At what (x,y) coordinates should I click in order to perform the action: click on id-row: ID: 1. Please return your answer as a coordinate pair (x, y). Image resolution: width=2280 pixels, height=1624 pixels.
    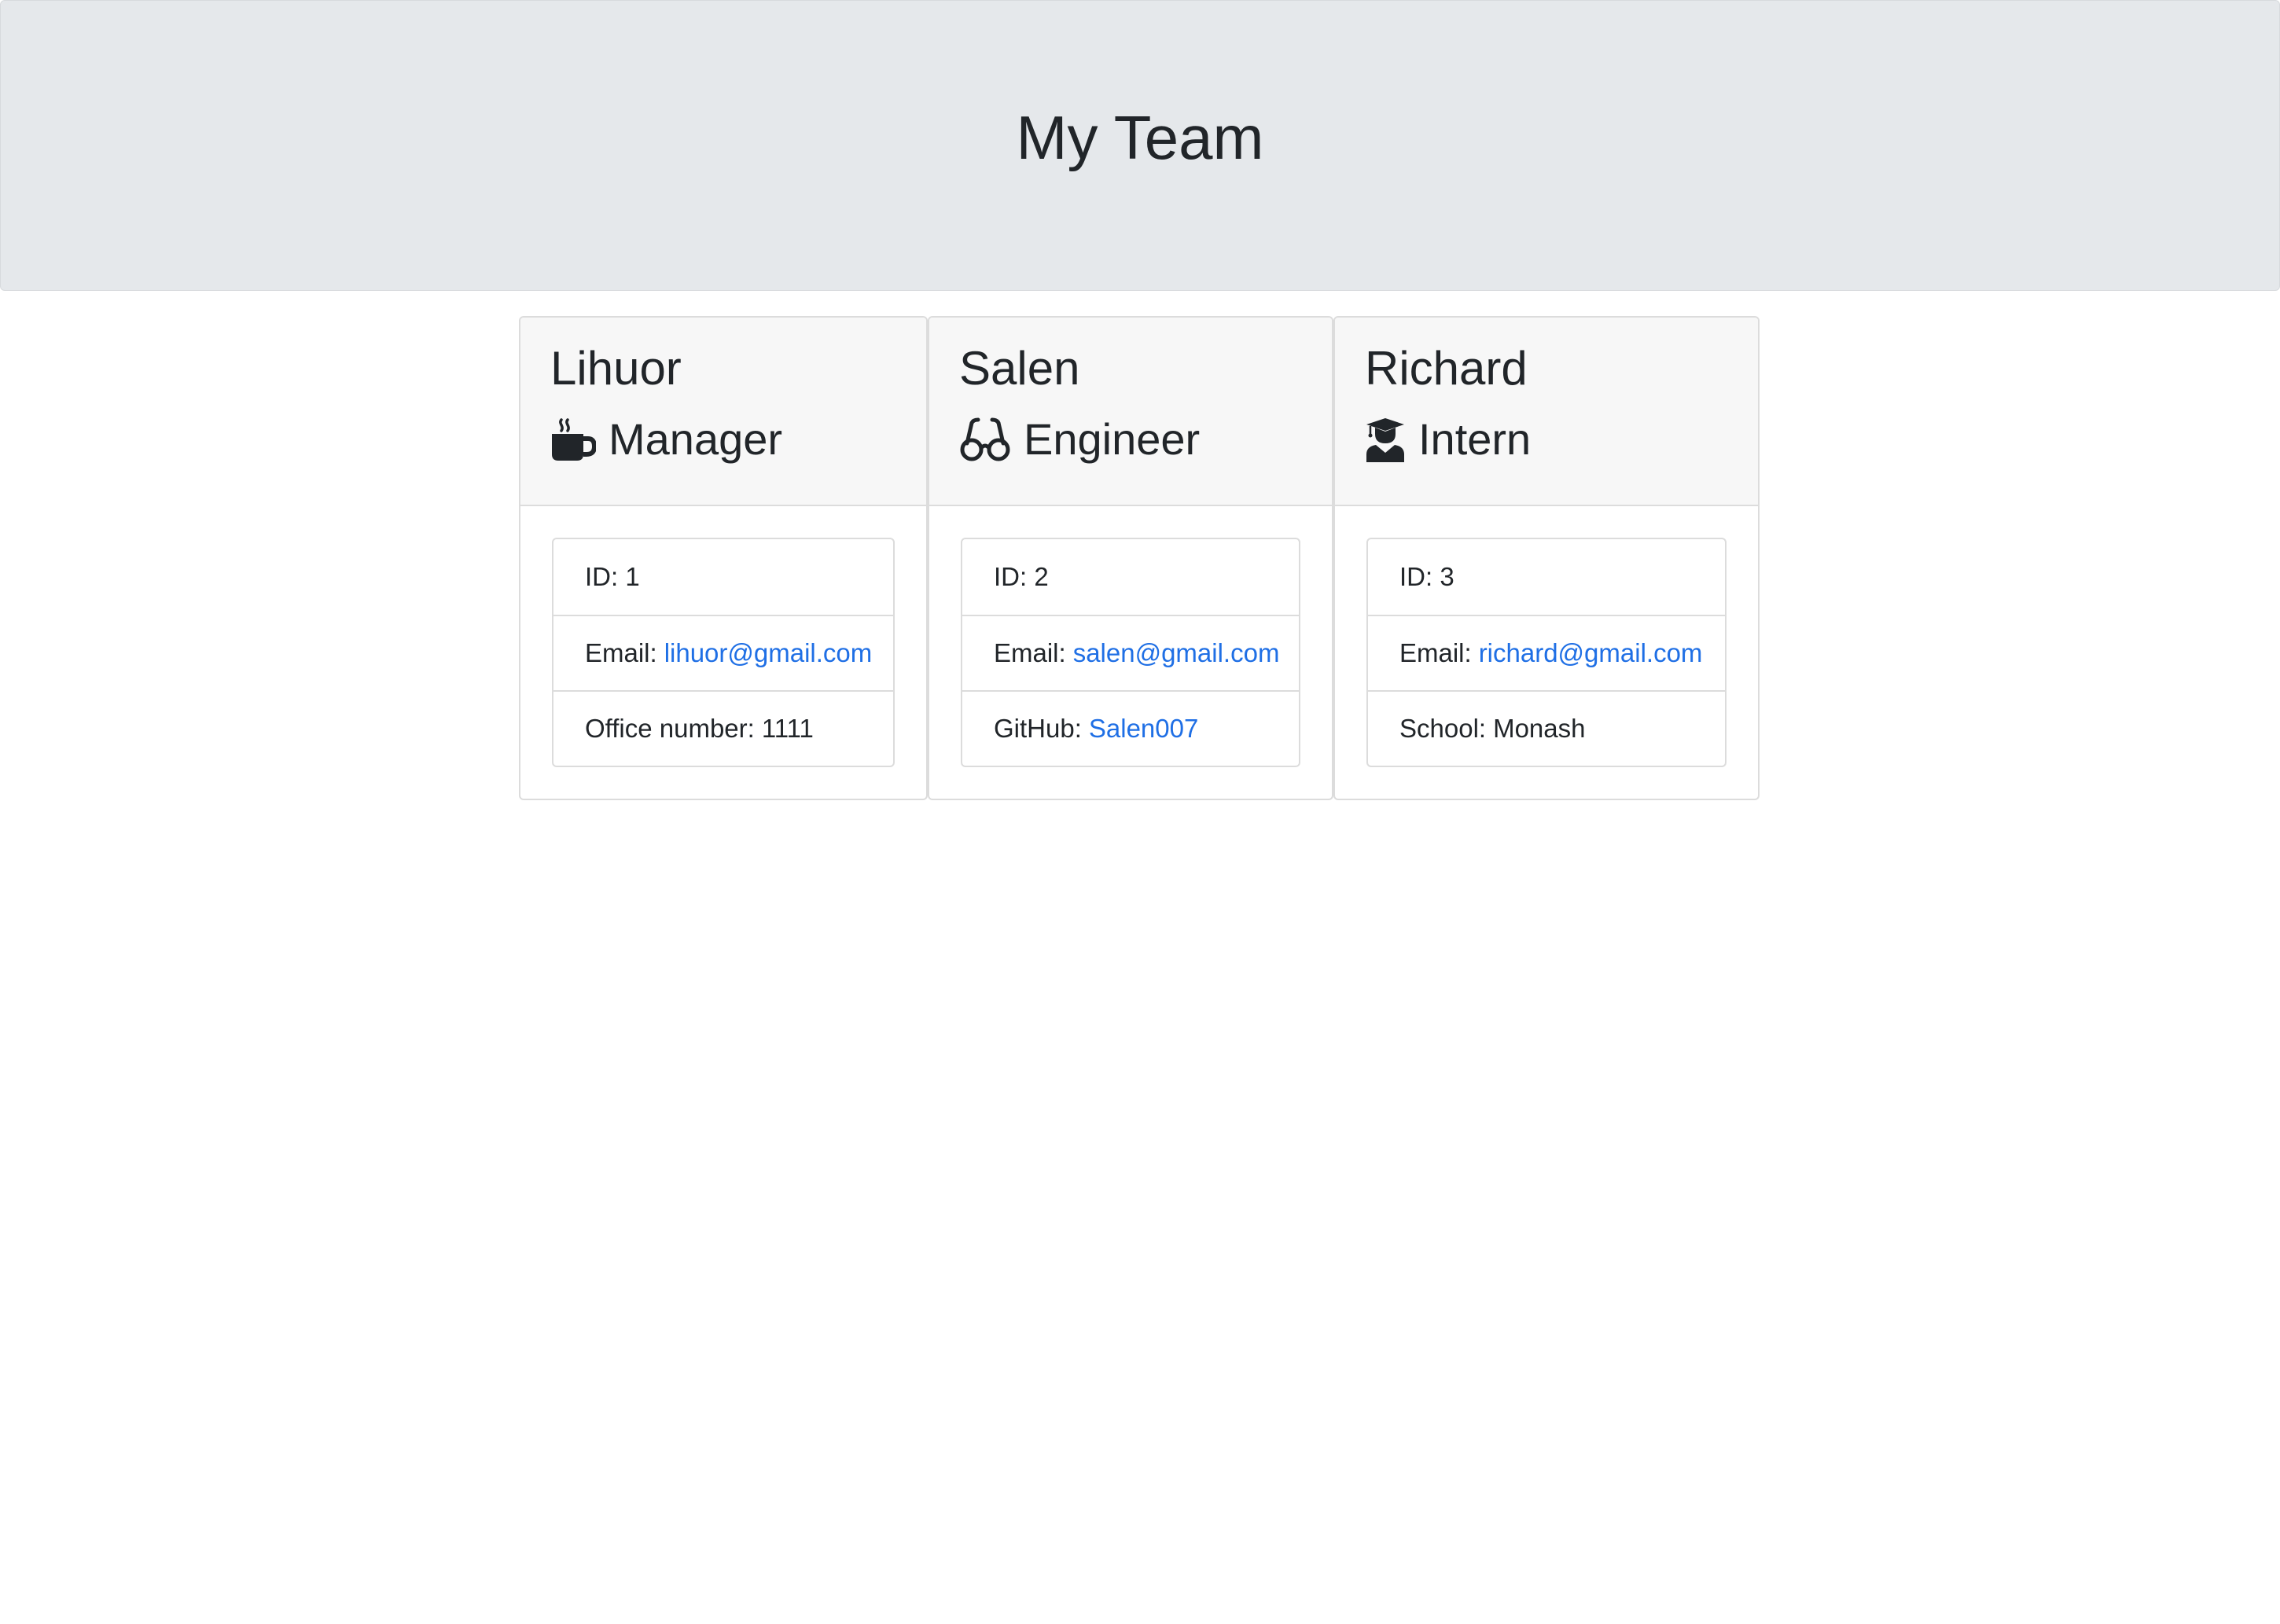
    Looking at the image, I should click on (723, 577).